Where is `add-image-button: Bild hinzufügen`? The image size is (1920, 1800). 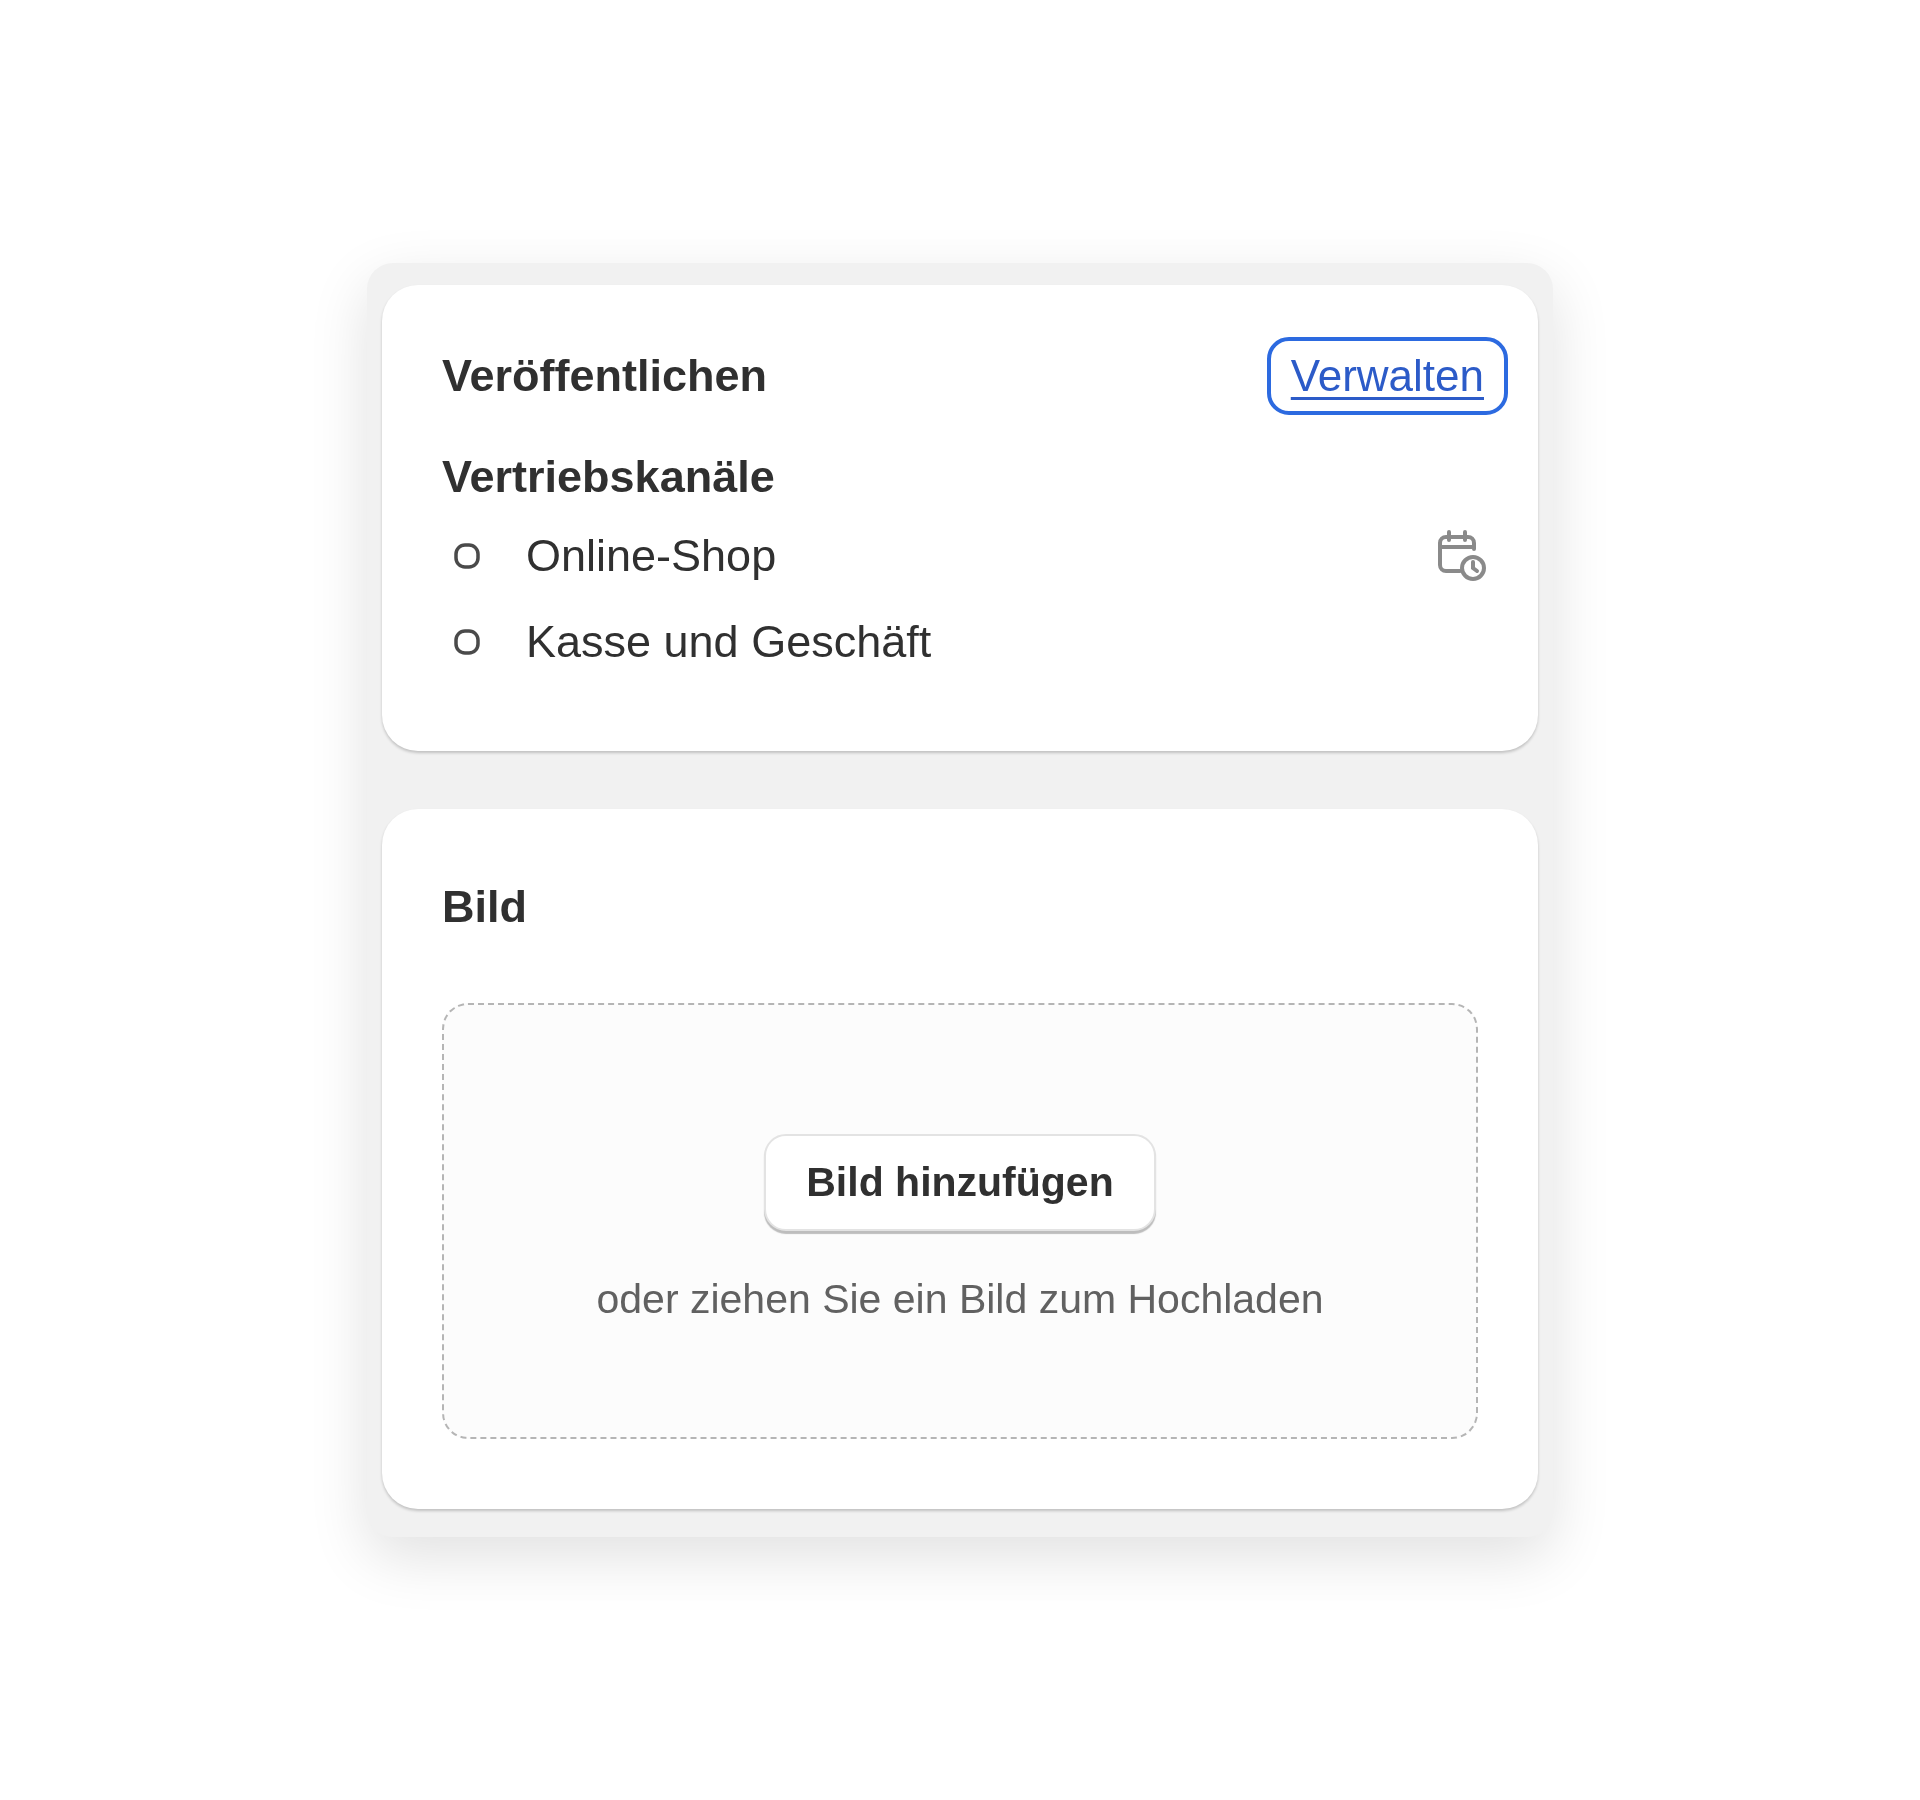 add-image-button: Bild hinzufügen is located at coordinates (960, 1183).